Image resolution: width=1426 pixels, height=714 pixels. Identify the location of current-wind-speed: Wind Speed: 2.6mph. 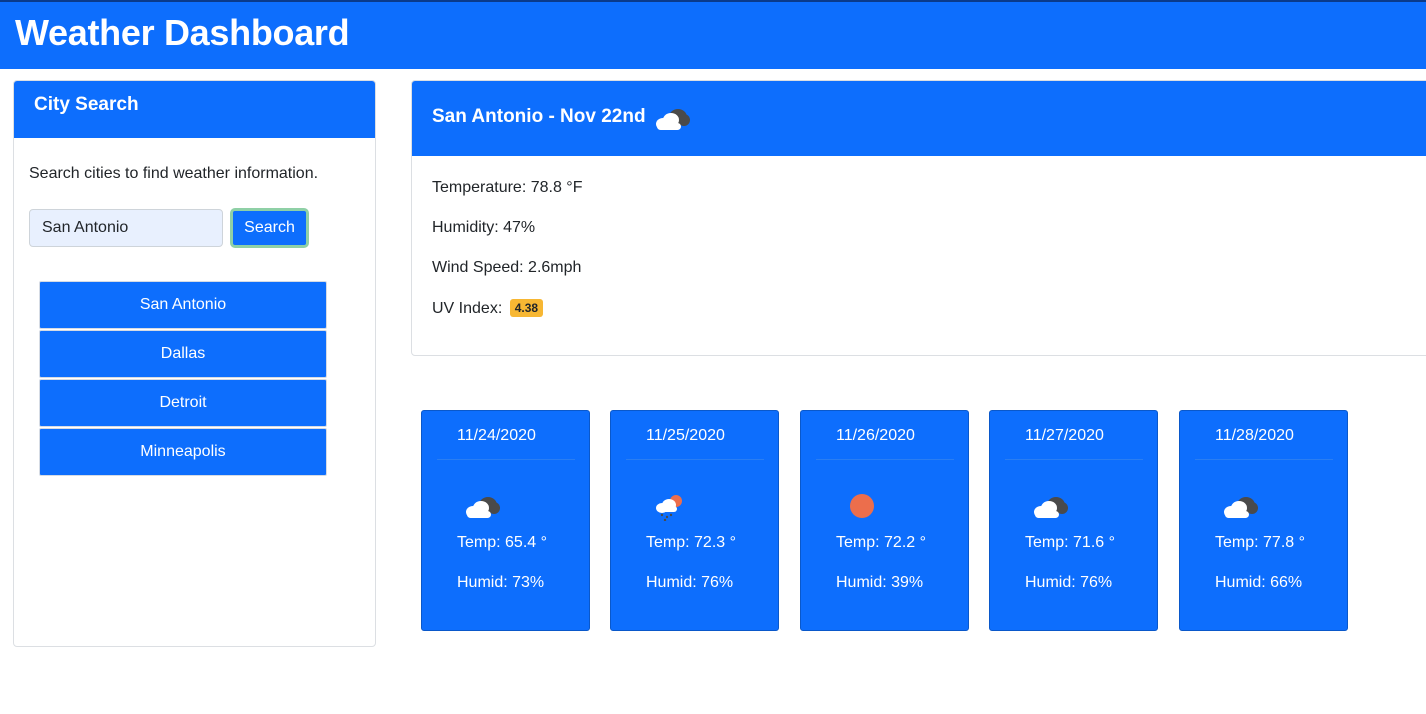
(507, 267).